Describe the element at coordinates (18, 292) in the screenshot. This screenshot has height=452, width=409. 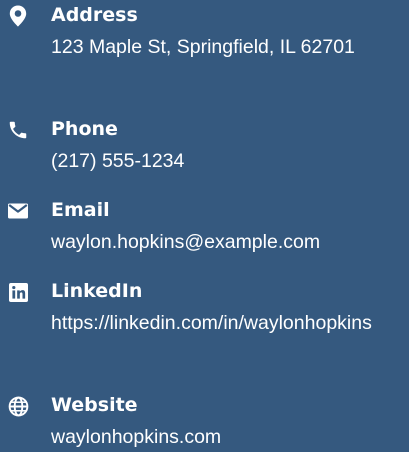
I see `linkedin-icon` at that location.